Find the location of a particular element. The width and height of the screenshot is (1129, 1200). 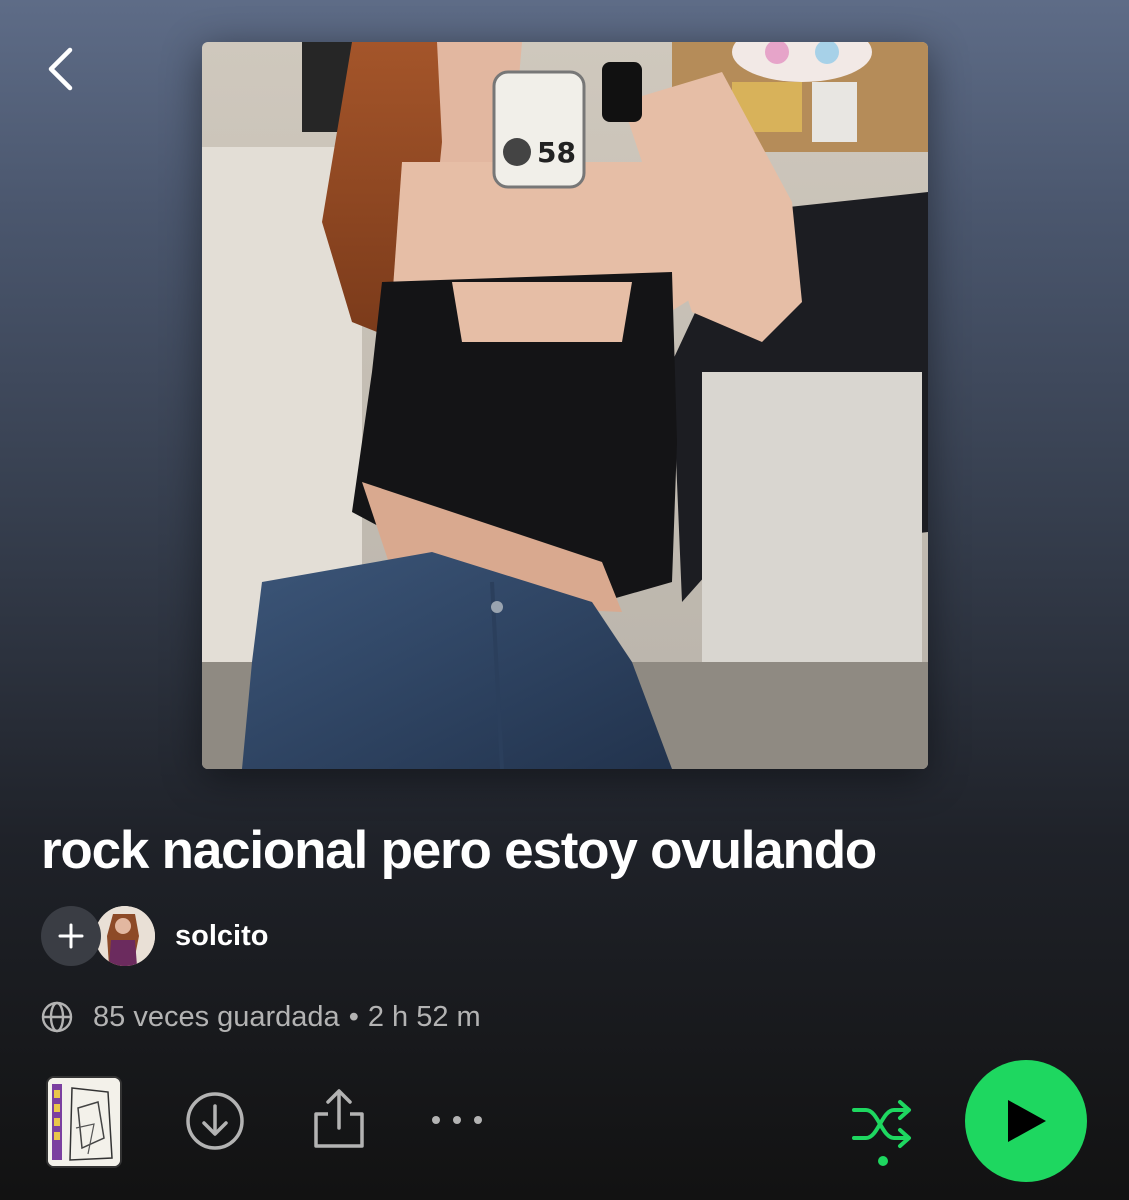

owner-name: solcito is located at coordinates (221, 936).